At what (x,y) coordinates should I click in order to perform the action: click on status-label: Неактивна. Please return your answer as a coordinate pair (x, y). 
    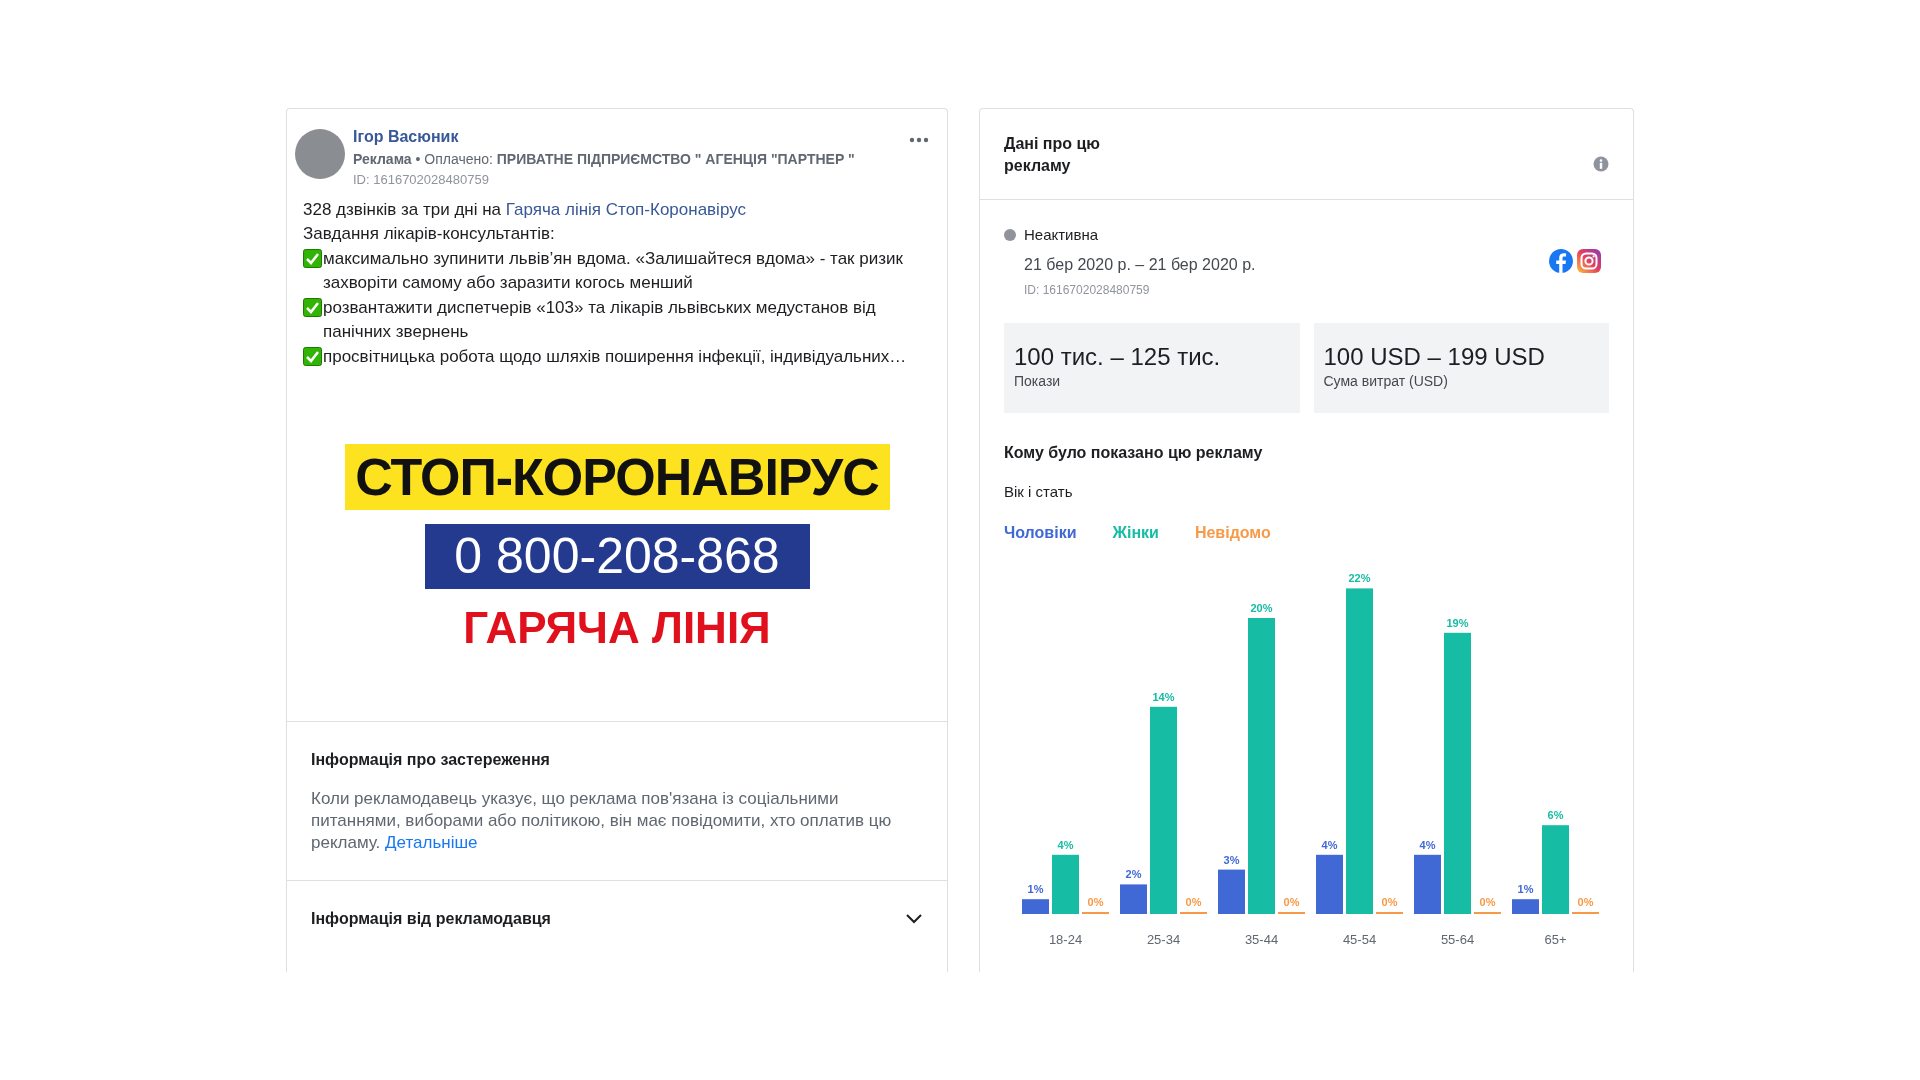
    Looking at the image, I should click on (1061, 235).